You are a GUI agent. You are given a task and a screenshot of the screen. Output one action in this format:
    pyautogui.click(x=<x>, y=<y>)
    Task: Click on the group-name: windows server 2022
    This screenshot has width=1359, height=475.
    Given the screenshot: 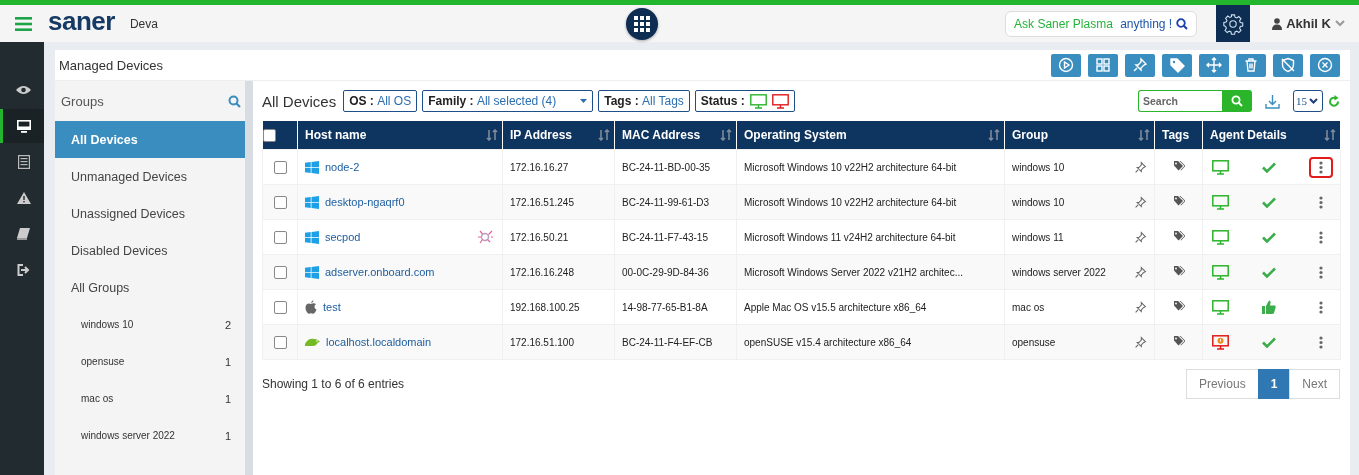 What is the action you would take?
    pyautogui.click(x=153, y=435)
    